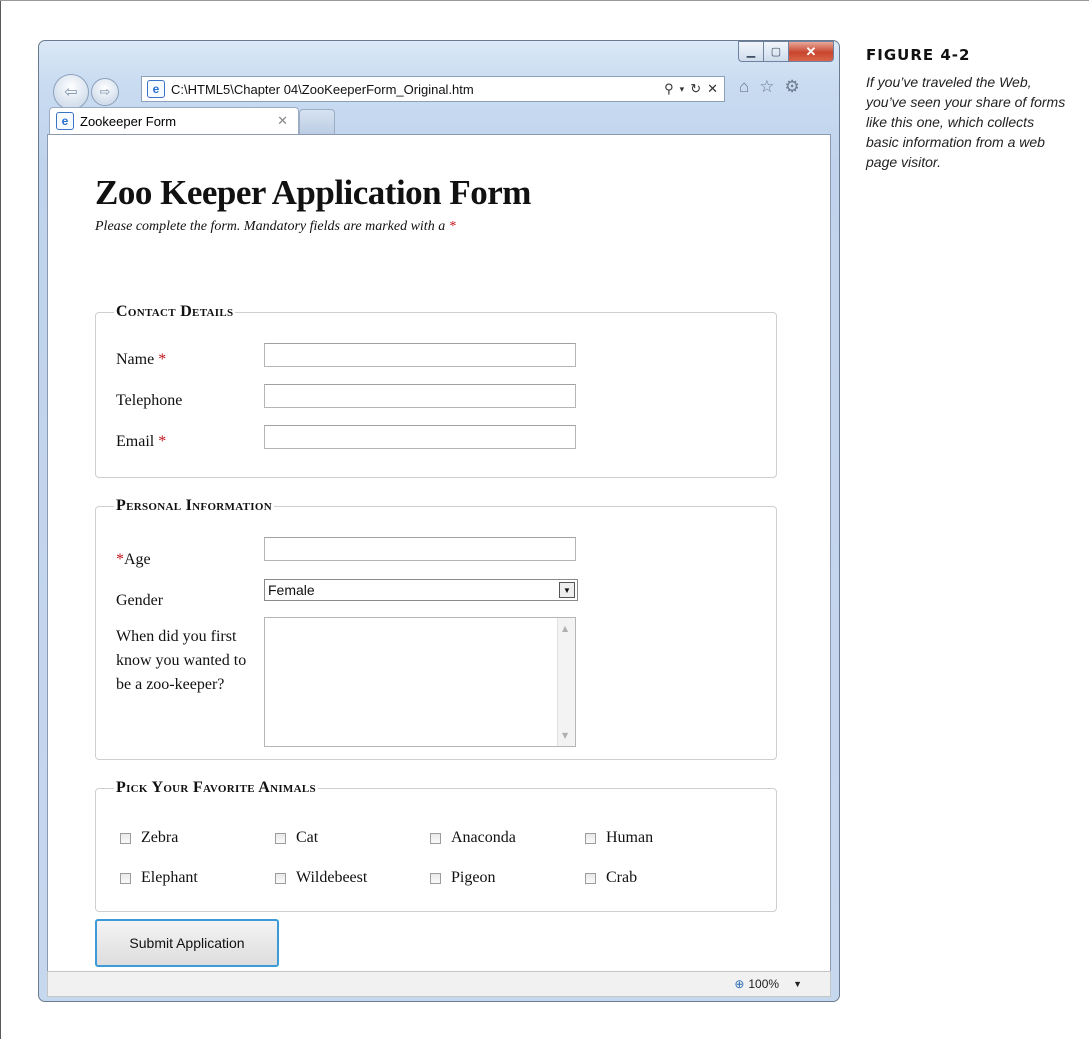 The width and height of the screenshot is (1089, 1039). I want to click on checkbox-anaconda: Anaconda, so click(473, 838).